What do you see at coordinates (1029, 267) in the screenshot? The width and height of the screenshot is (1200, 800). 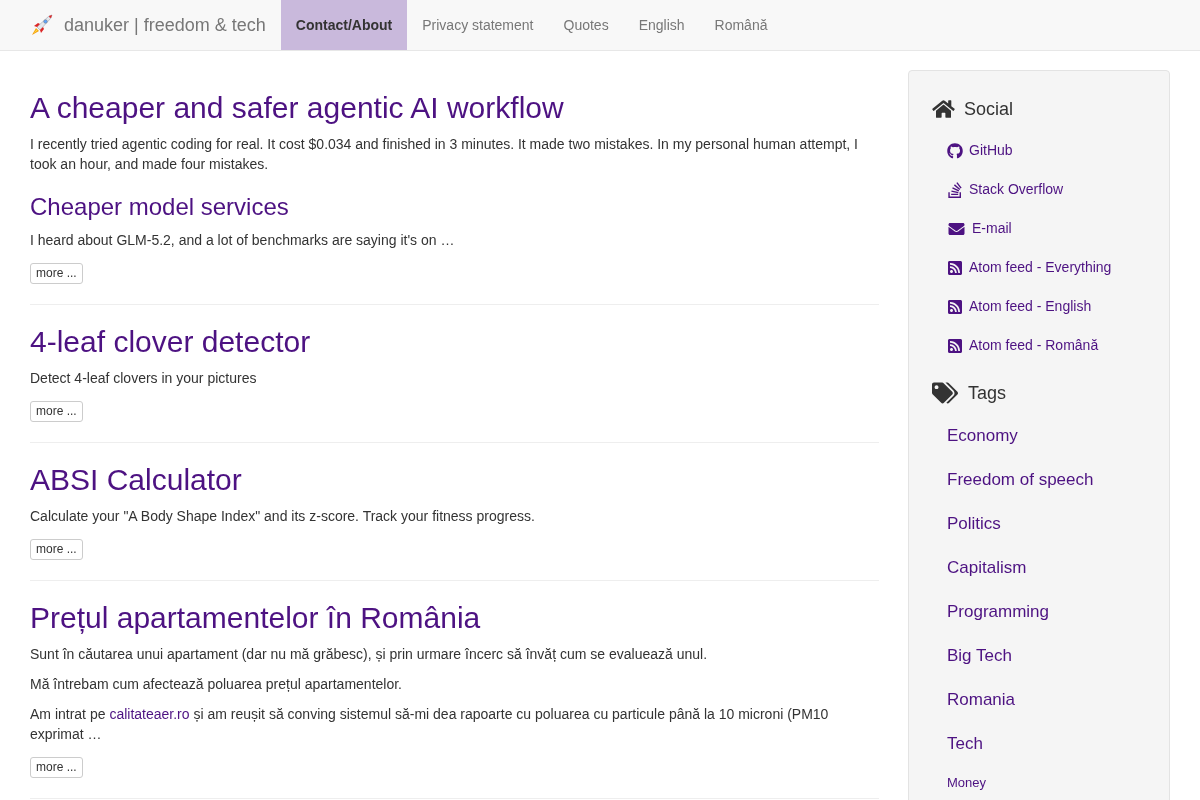 I see `social-link: Atom feed - Everything` at bounding box center [1029, 267].